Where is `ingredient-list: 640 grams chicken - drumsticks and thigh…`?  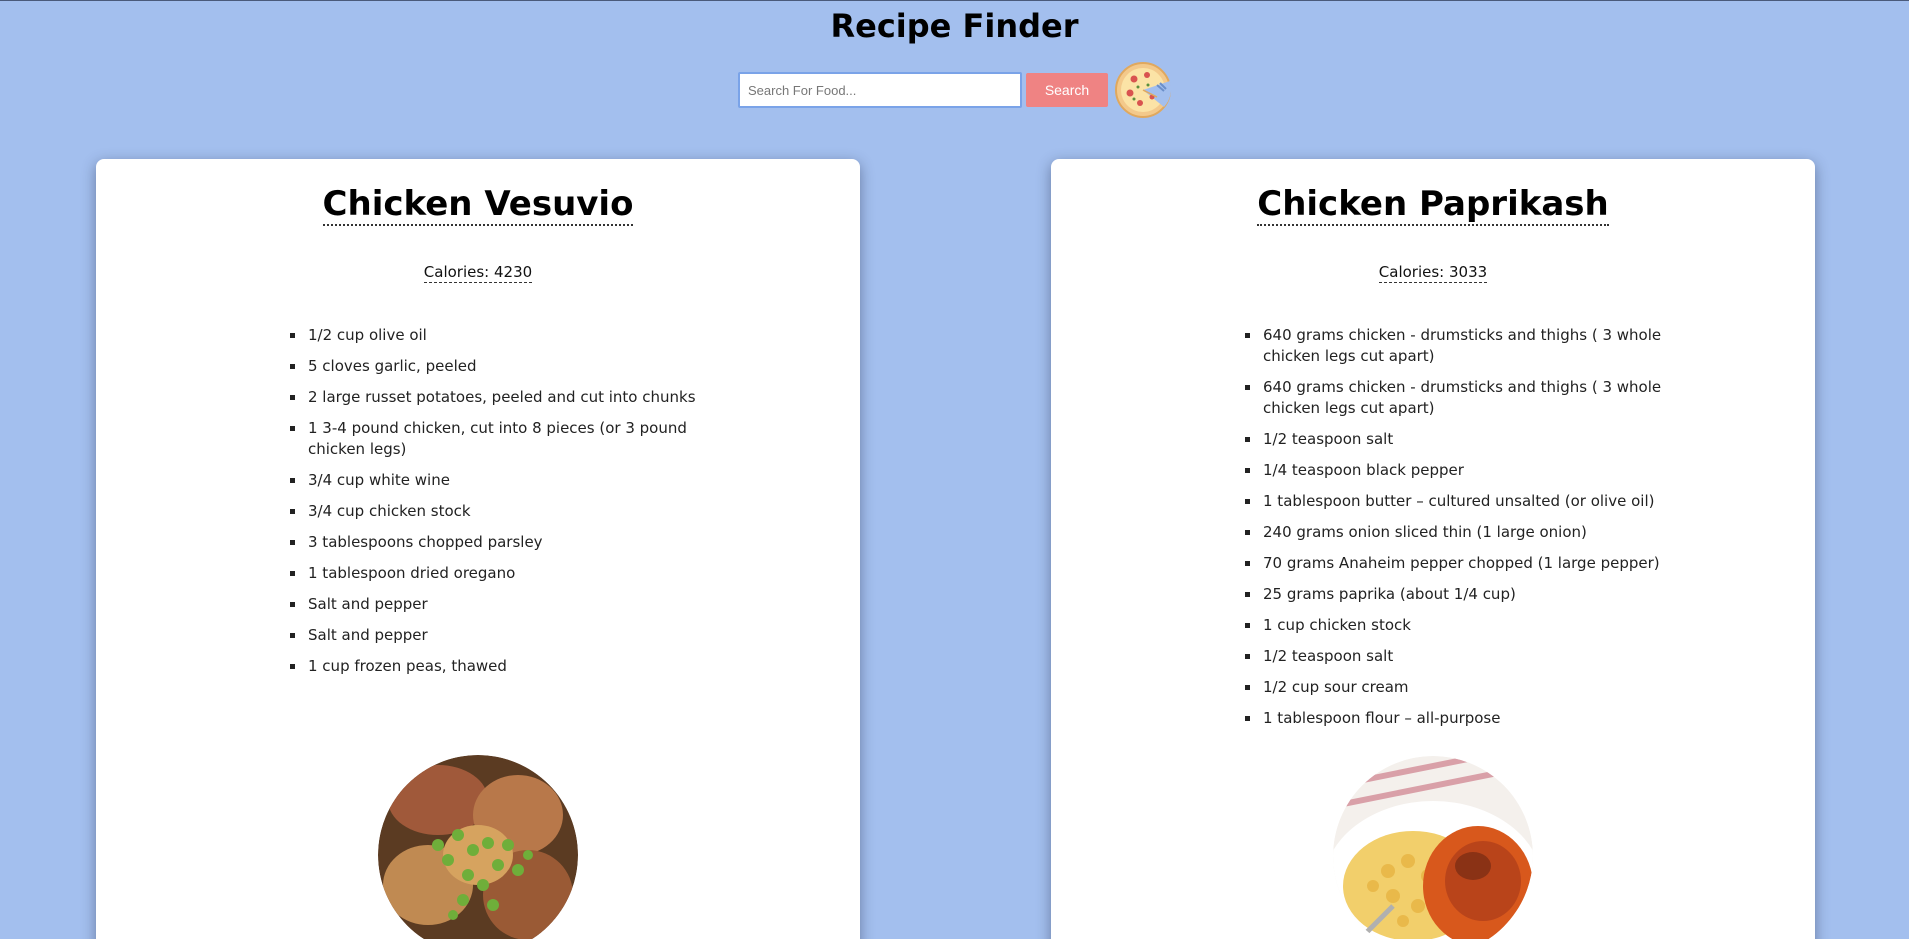
ingredient-list: 640 grams chicken - drumsticks and thigh… is located at coordinates (1460, 532).